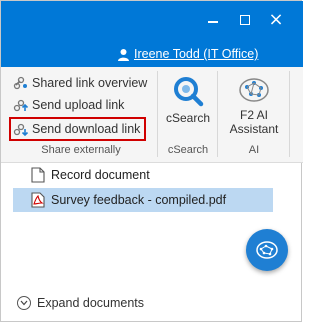  What do you see at coordinates (86, 129) in the screenshot?
I see `send-download-link-label: Send download link` at bounding box center [86, 129].